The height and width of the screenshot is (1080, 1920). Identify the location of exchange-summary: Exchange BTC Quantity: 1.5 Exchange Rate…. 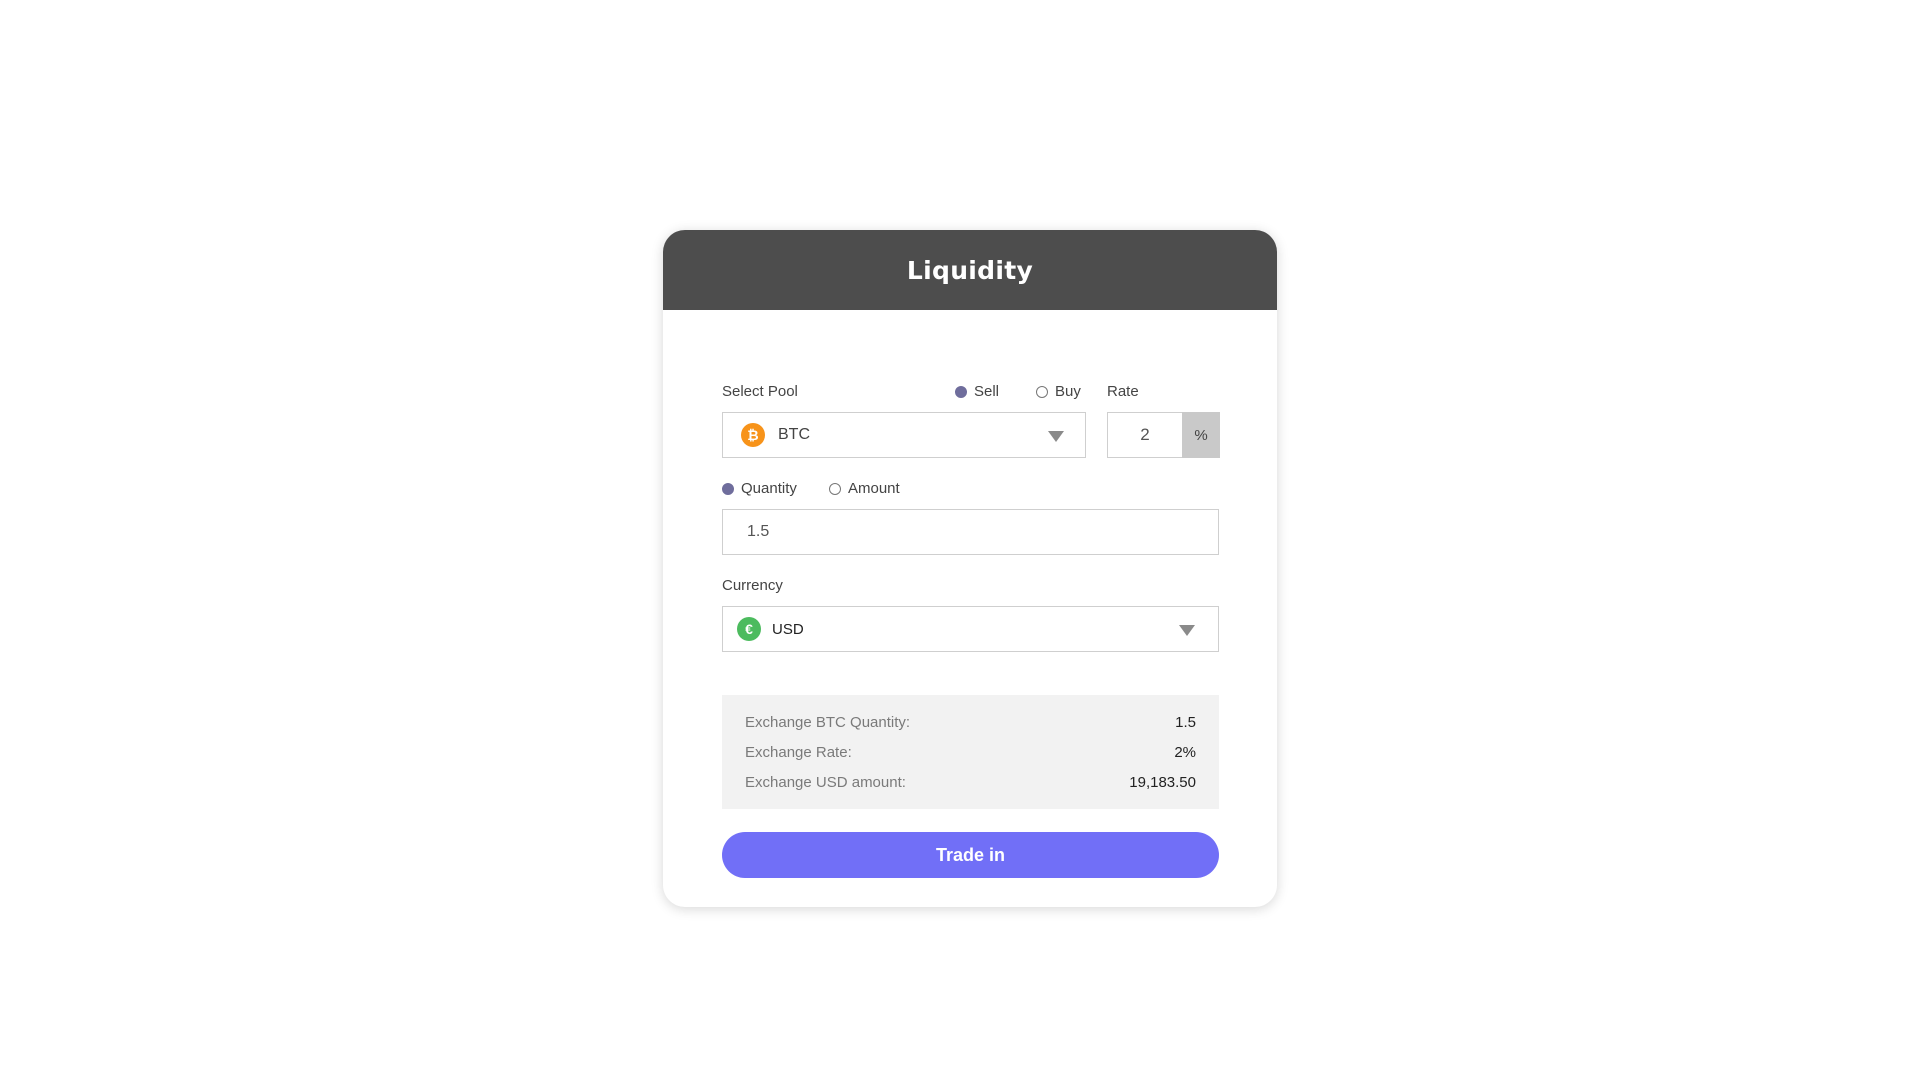
(970, 752).